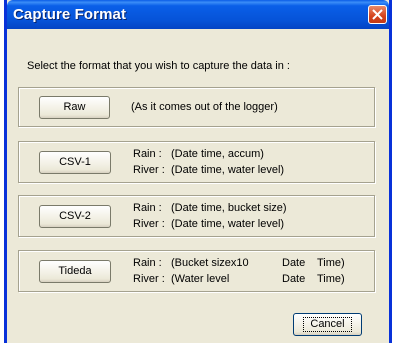 The width and height of the screenshot is (398, 343). What do you see at coordinates (198, 14) in the screenshot?
I see `title-bar: Capture Format` at bounding box center [198, 14].